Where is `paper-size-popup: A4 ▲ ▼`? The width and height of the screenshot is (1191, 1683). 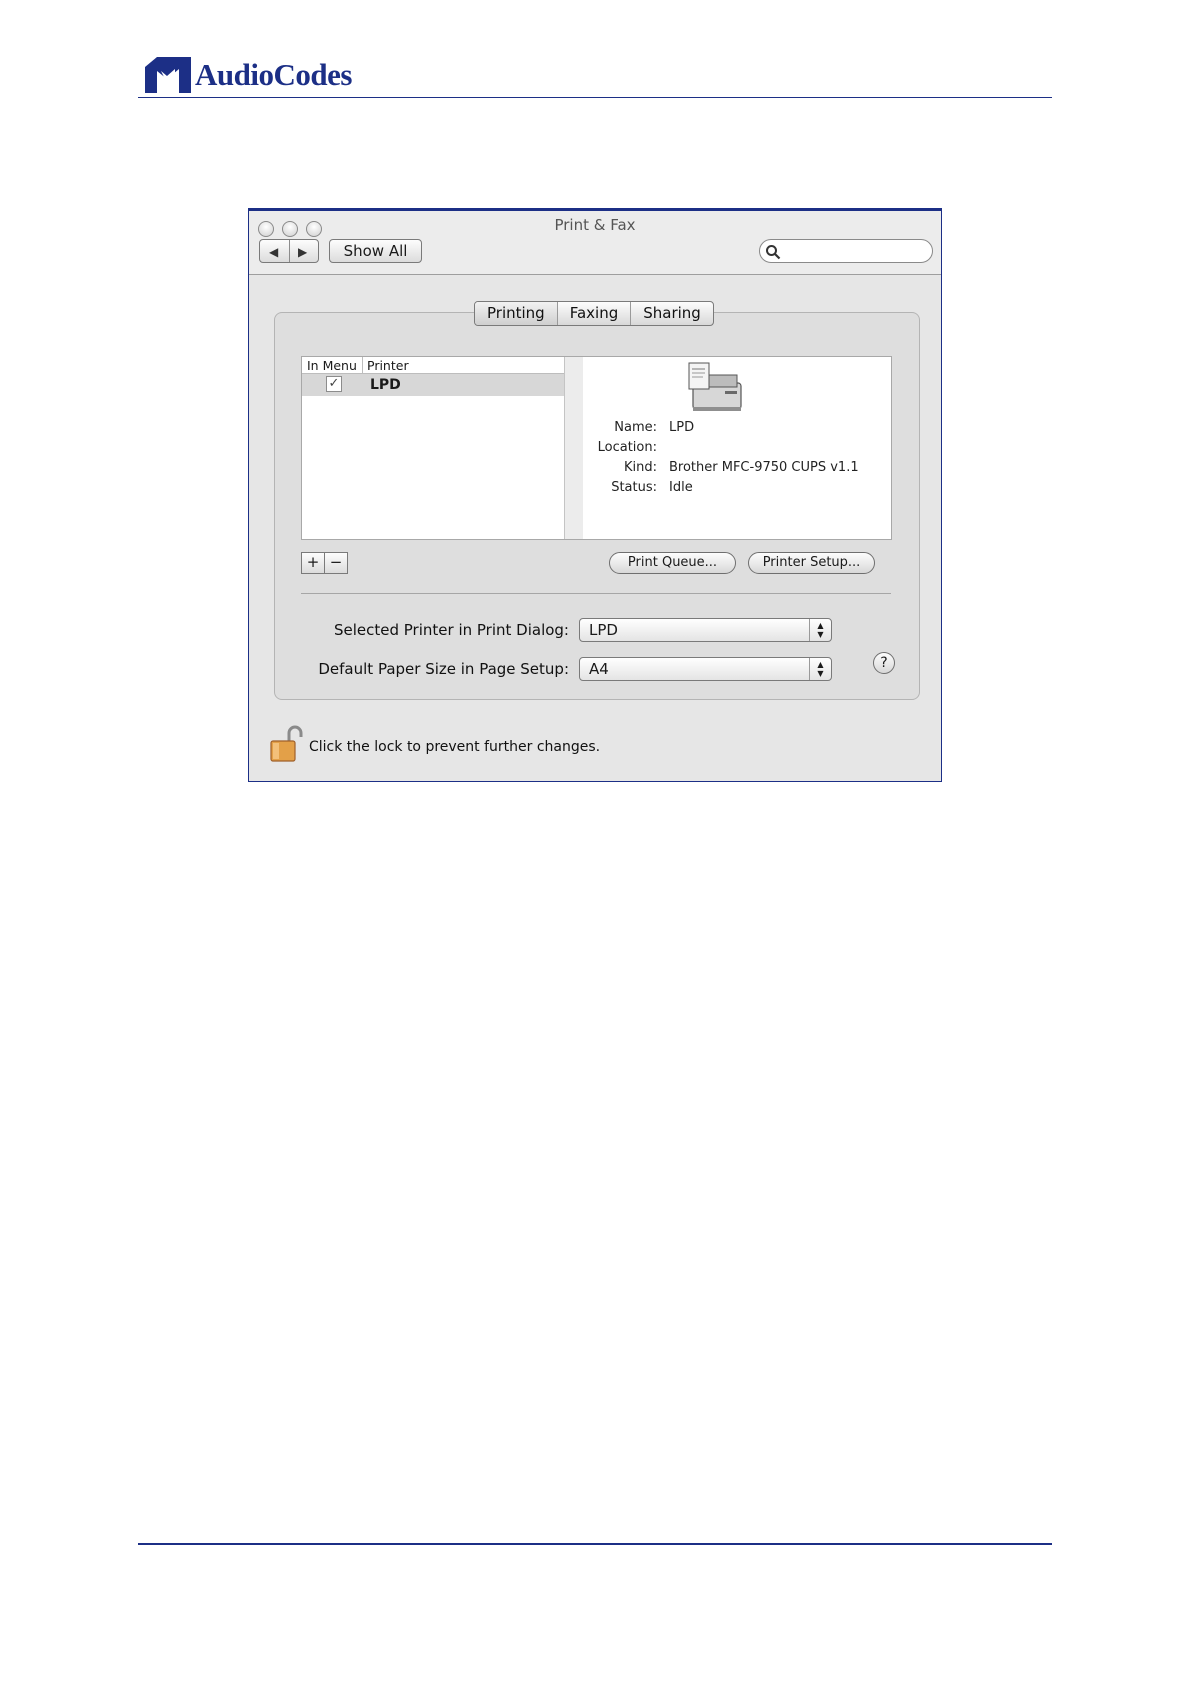 paper-size-popup: A4 ▲ ▼ is located at coordinates (705, 669).